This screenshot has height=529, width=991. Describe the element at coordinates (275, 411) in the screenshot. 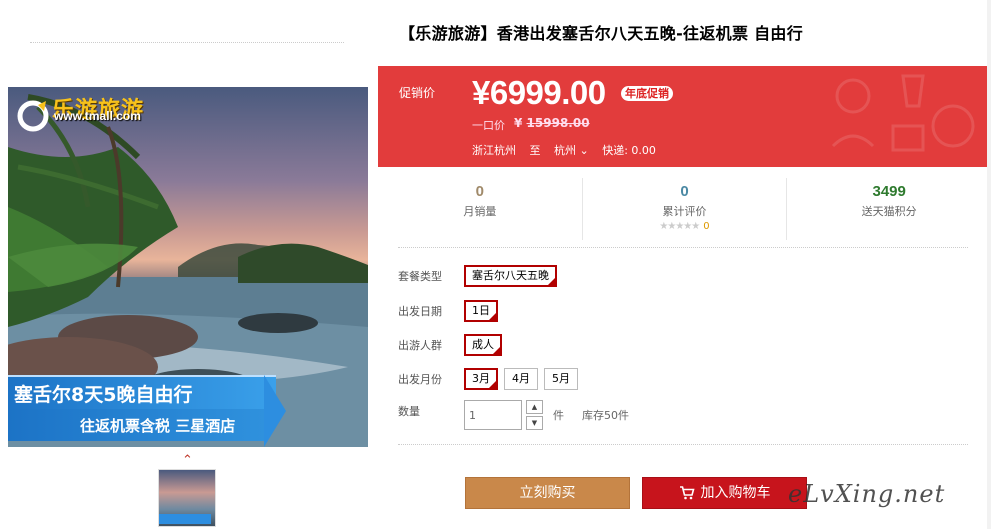

I see `banner-arrow-shape` at that location.